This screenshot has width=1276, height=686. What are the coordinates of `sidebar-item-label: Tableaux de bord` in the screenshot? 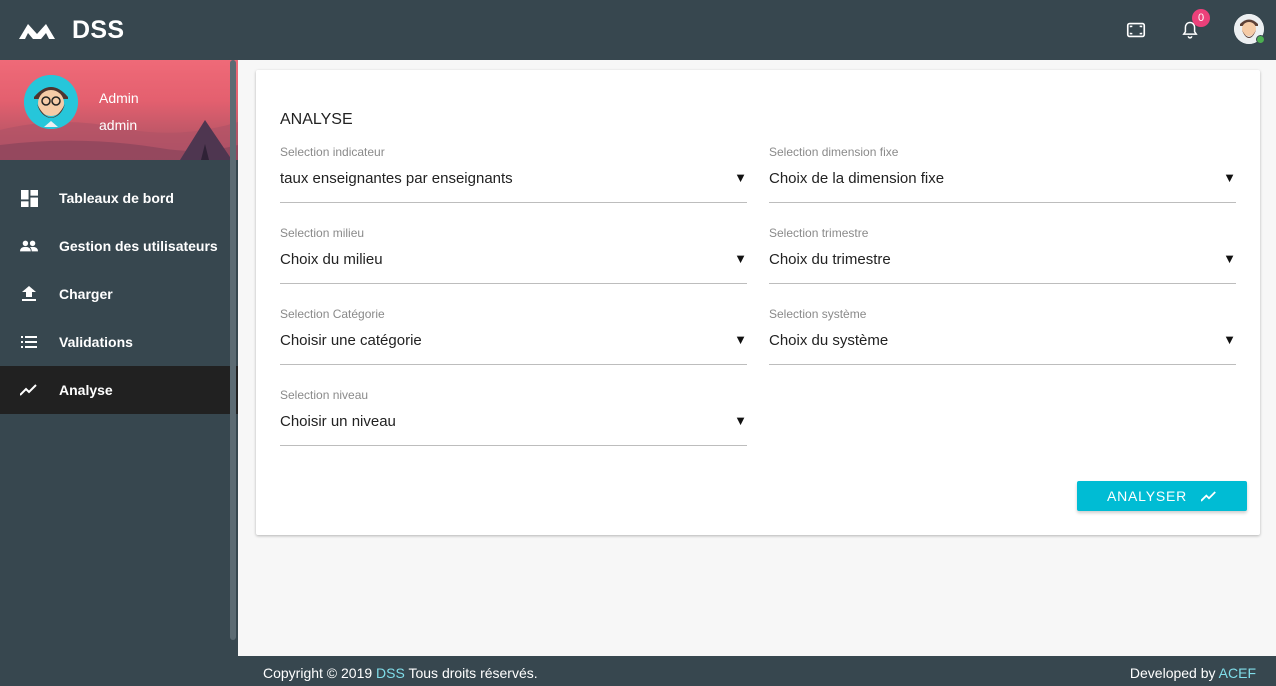 It's located at (116, 198).